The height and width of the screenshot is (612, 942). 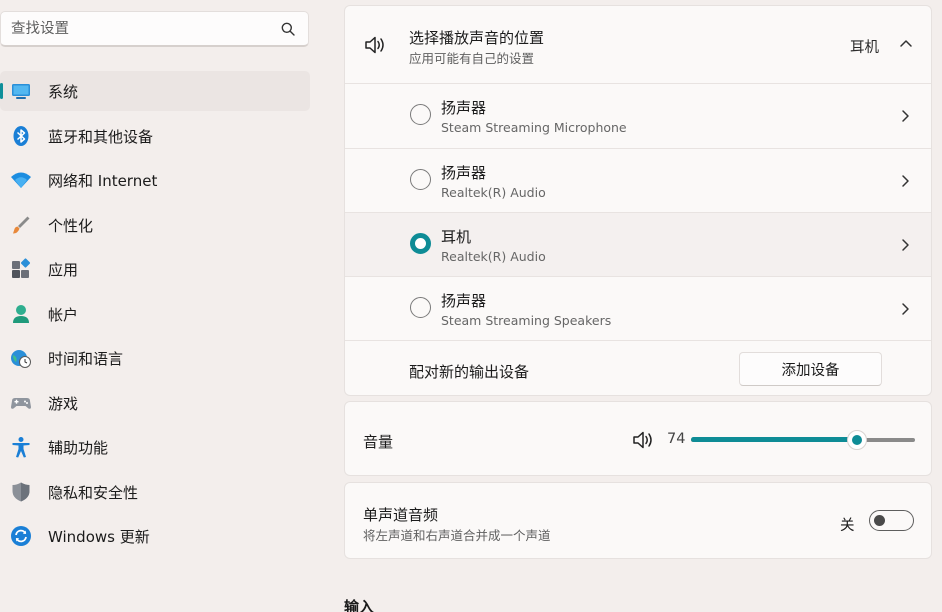 What do you see at coordinates (857, 440) in the screenshot?
I see `slider-thumb` at bounding box center [857, 440].